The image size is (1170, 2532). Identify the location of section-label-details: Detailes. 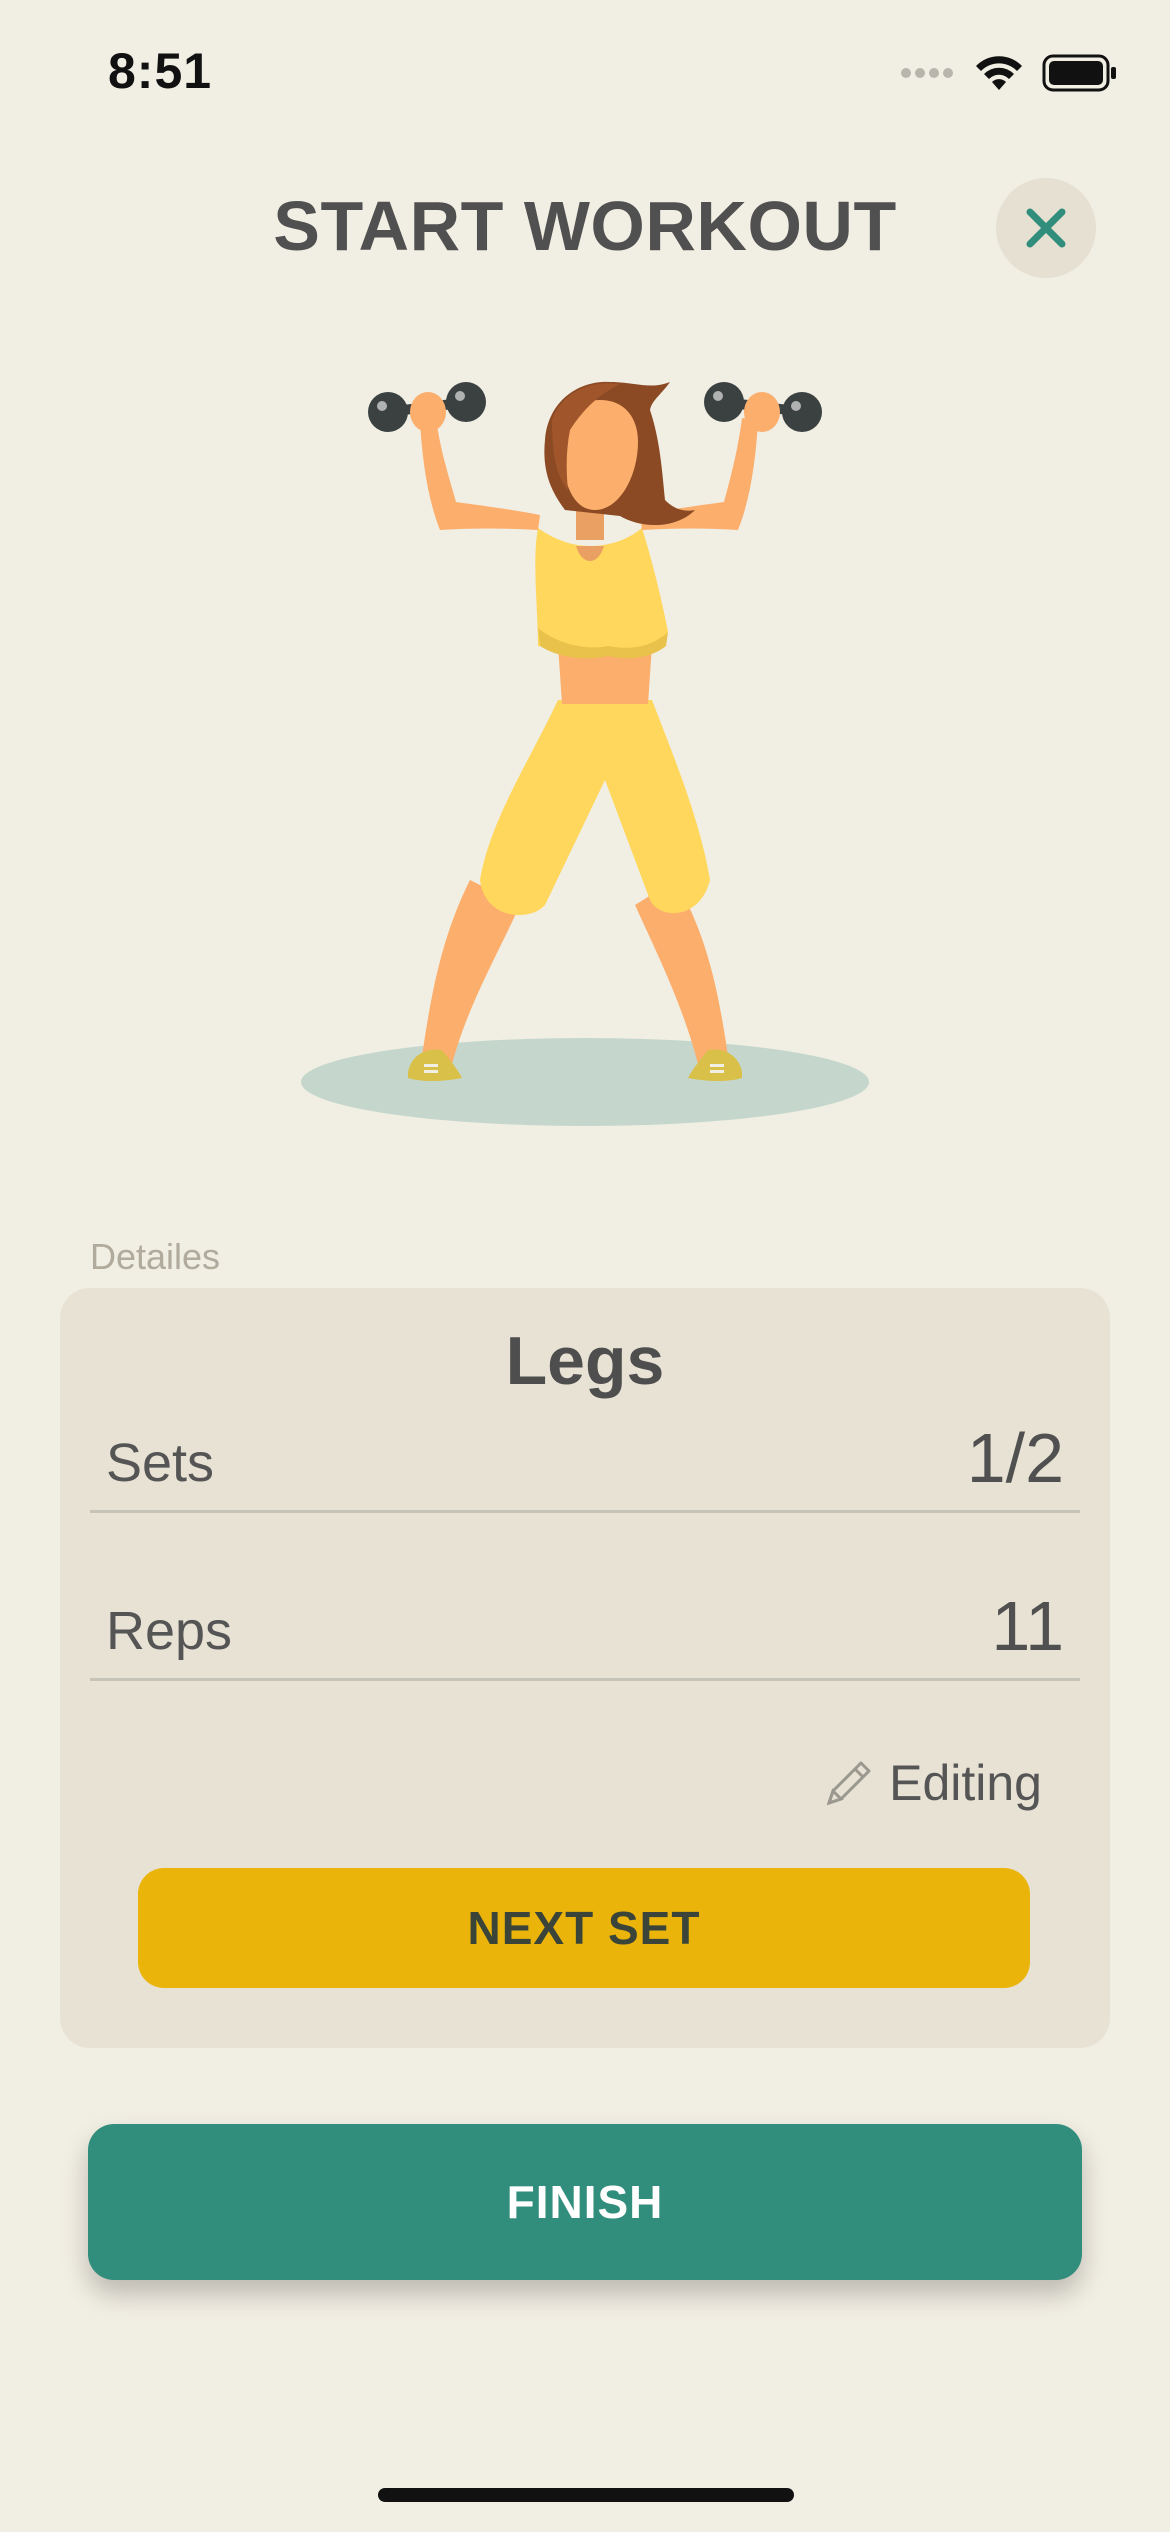
(155, 1256).